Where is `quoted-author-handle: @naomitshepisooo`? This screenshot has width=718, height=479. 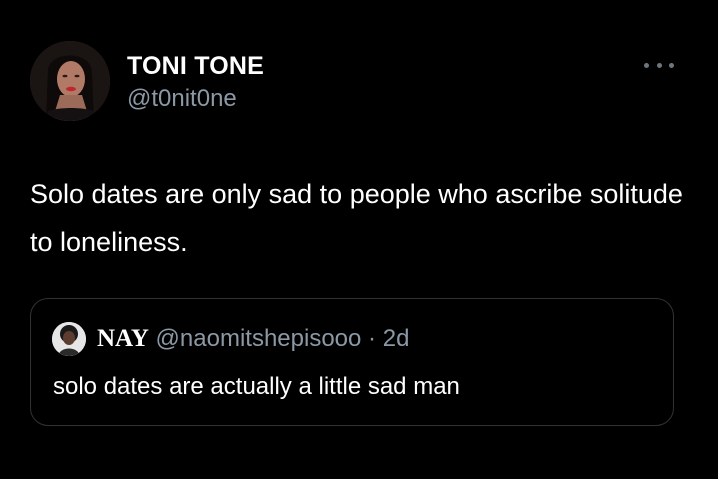
quoted-author-handle: @naomitshepisooo is located at coordinates (259, 338).